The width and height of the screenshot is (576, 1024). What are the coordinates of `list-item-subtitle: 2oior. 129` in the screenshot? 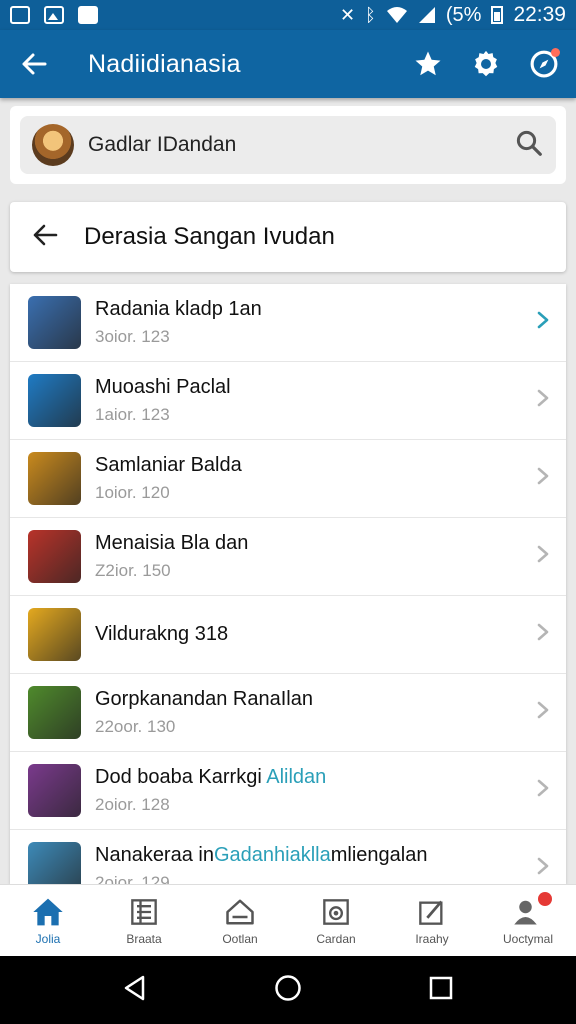 It's located at (132, 878).